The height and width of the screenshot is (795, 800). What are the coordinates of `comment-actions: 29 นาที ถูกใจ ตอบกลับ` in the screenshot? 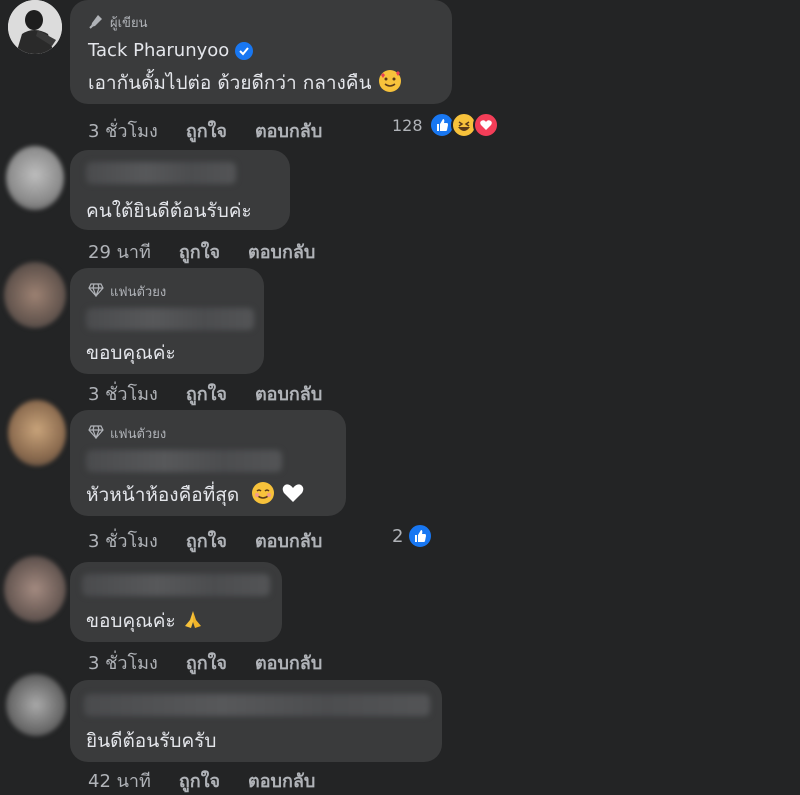 It's located at (215, 251).